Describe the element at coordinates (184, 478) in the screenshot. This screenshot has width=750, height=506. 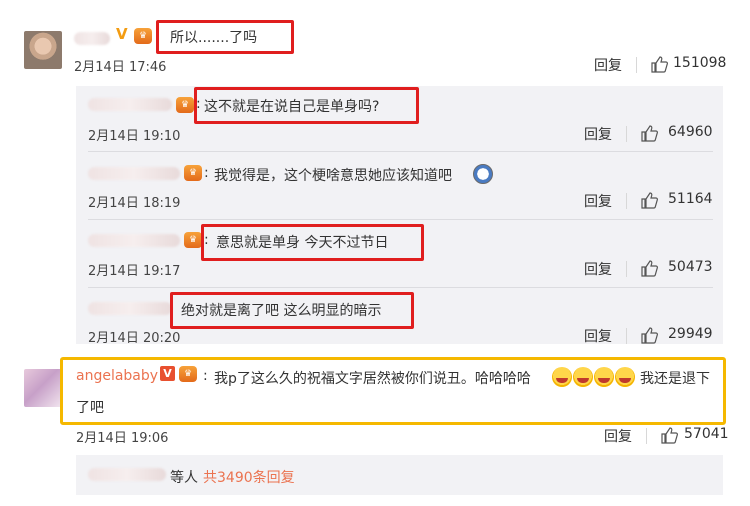
I see `more-replies-prefix: 等人` at that location.